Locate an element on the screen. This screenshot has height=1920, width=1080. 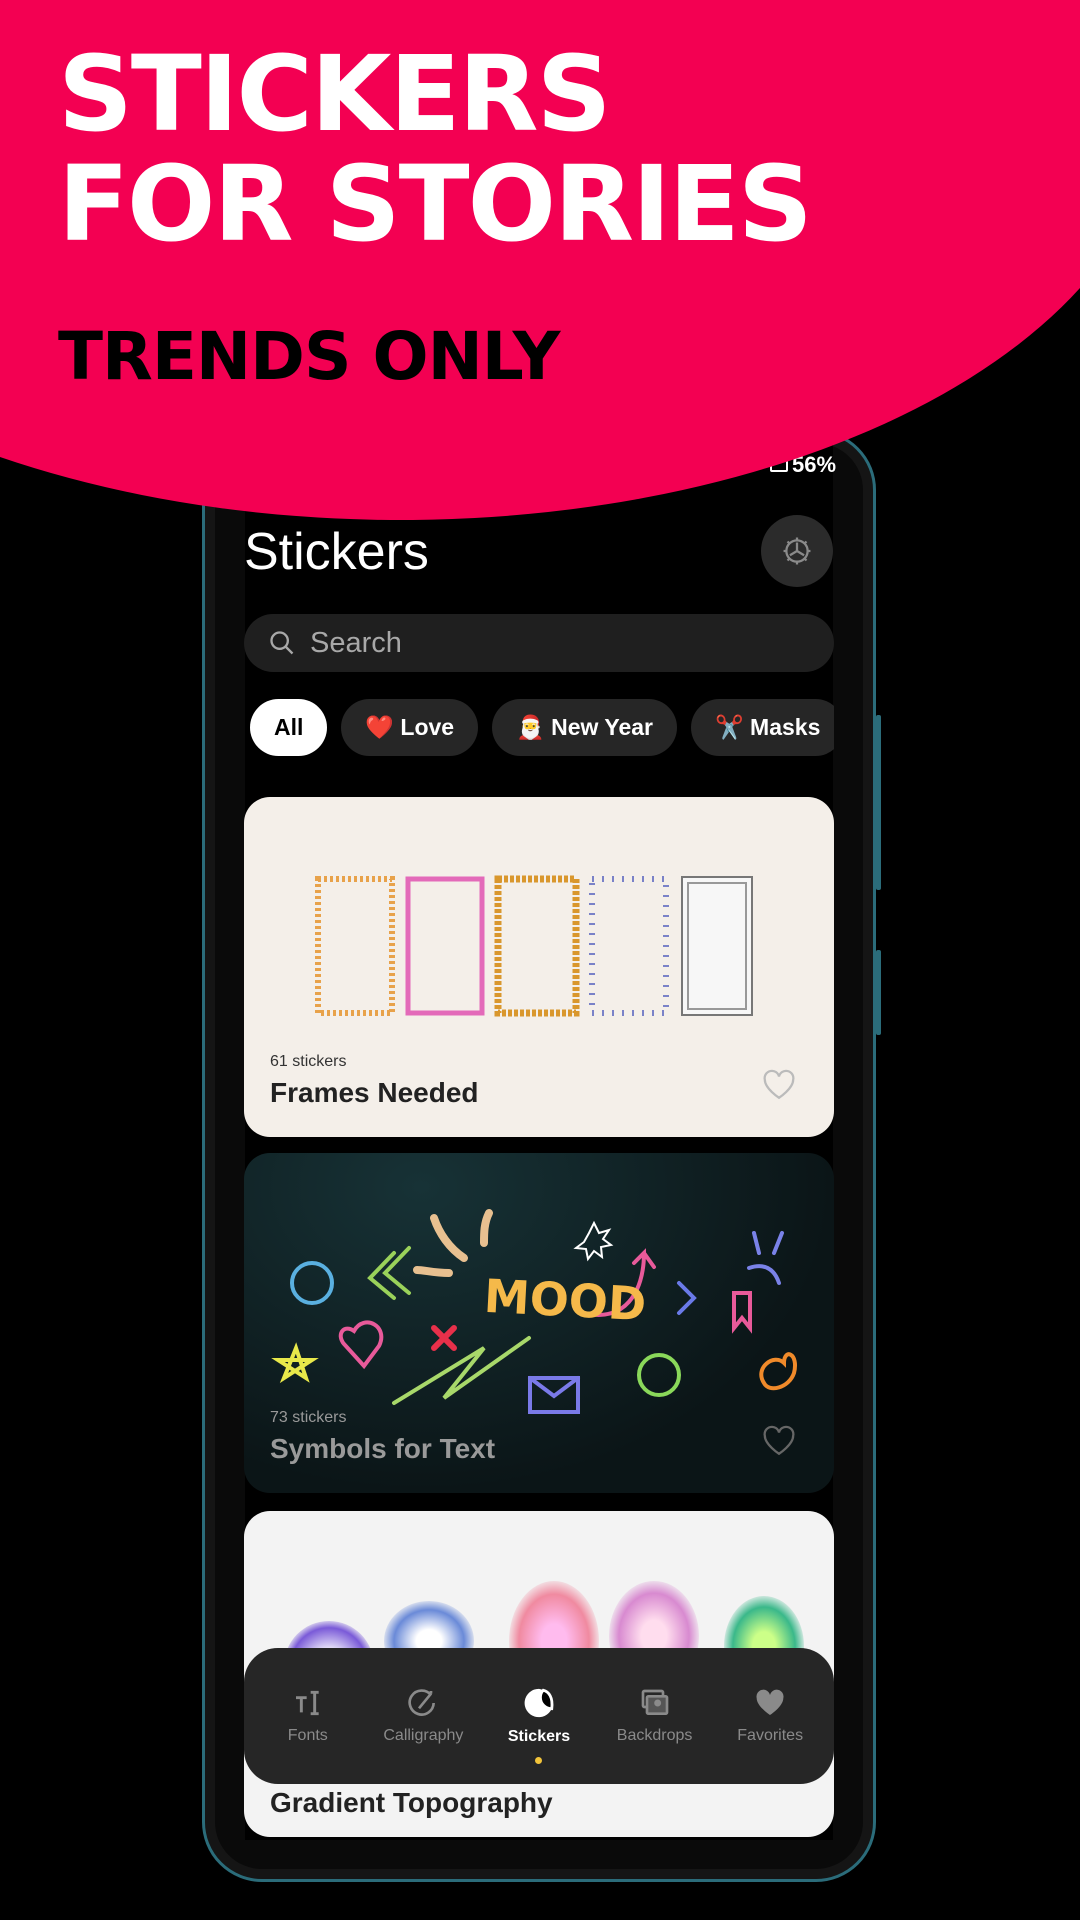
frames-artwork is located at coordinates (534, 946).